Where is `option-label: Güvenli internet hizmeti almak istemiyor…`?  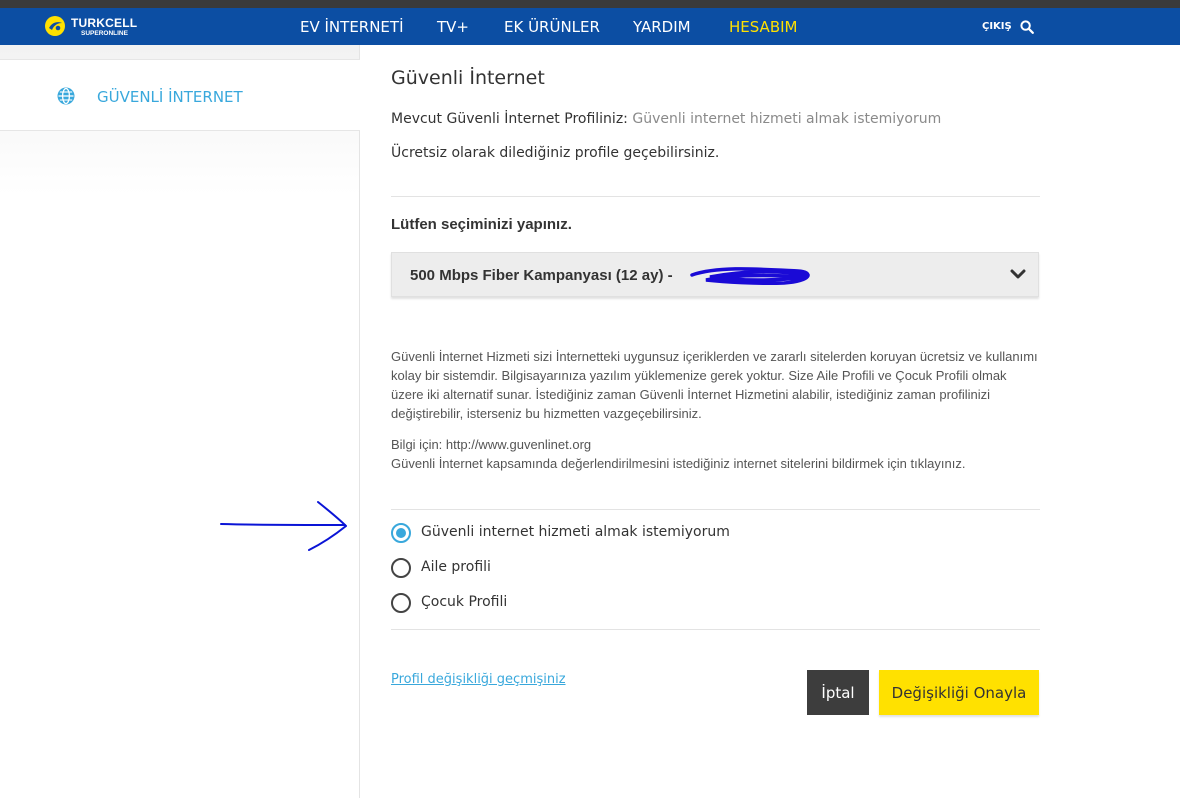
option-label: Güvenli internet hizmeti almak istemiyor… is located at coordinates (575, 532).